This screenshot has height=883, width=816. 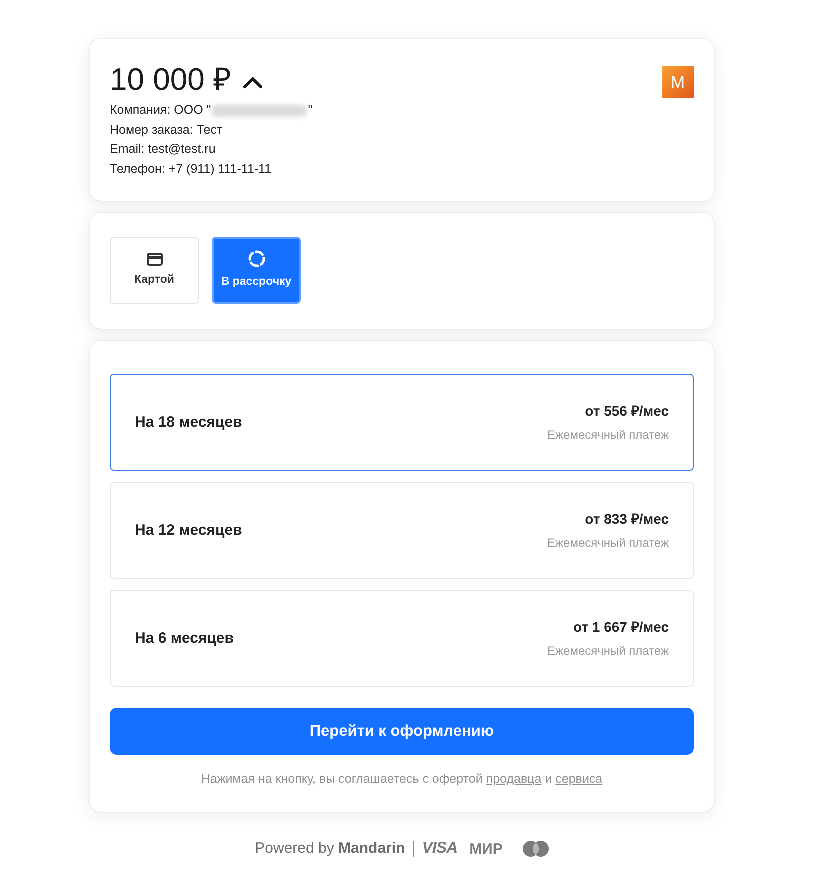 I want to click on payment-method-tab: Картой, so click(x=154, y=270).